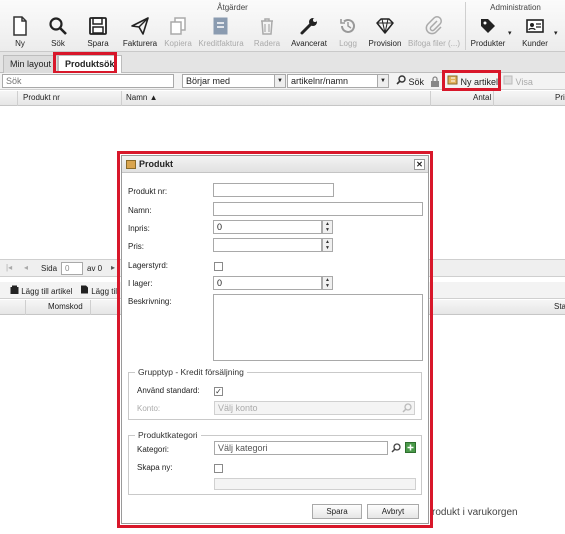 The image size is (565, 534). I want to click on invoice-button: Fakturera, so click(140, 32).